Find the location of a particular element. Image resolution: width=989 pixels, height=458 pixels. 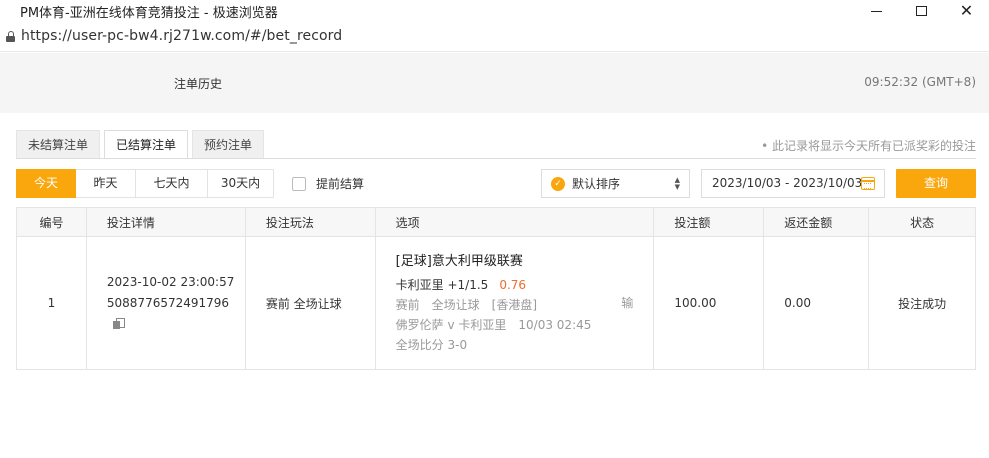

bet-time: 2023-10-02 23:00:57 is located at coordinates (170, 281).